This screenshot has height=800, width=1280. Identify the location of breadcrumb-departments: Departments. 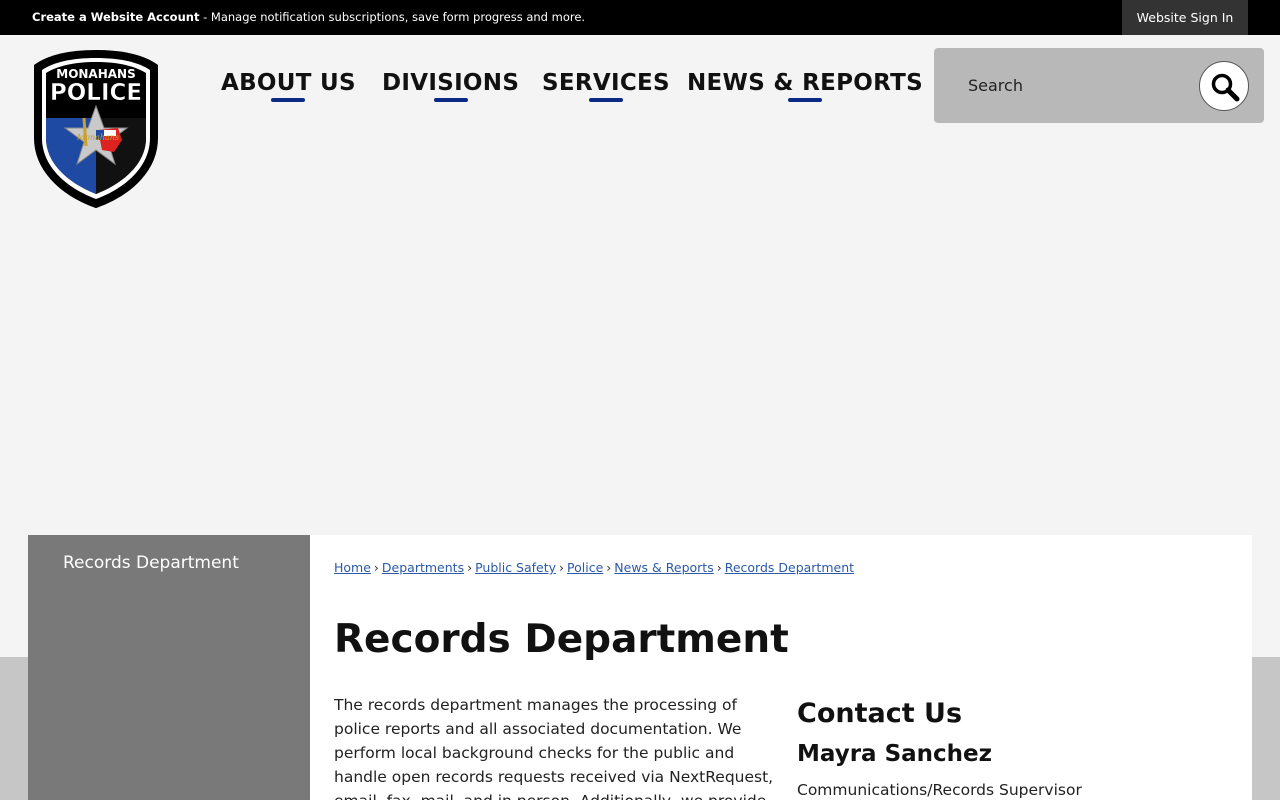
(423, 567).